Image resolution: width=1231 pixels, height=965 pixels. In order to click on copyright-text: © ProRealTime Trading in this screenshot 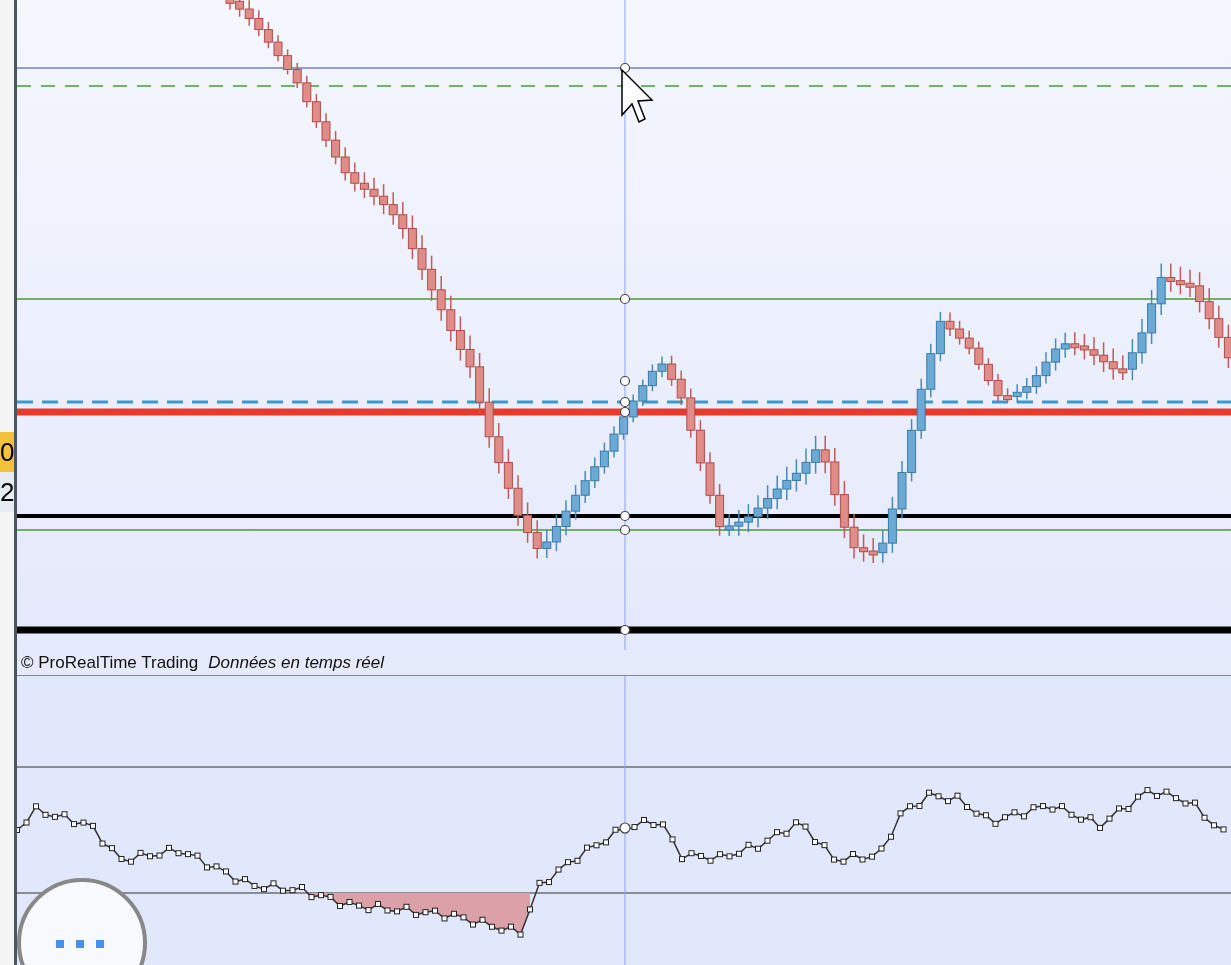, I will do `click(110, 662)`.